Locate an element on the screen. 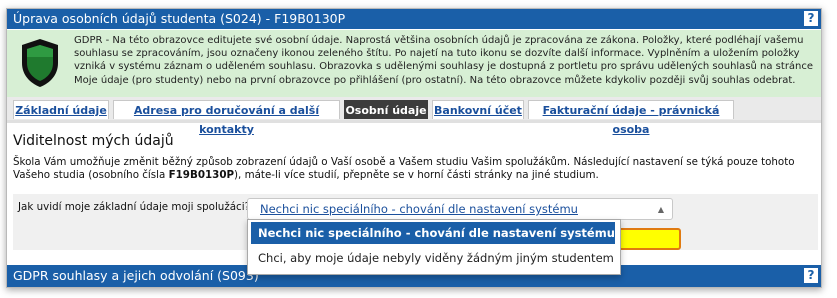 This screenshot has width=837, height=298. tab-osobni-udaje: Osobní údaje is located at coordinates (386, 109).